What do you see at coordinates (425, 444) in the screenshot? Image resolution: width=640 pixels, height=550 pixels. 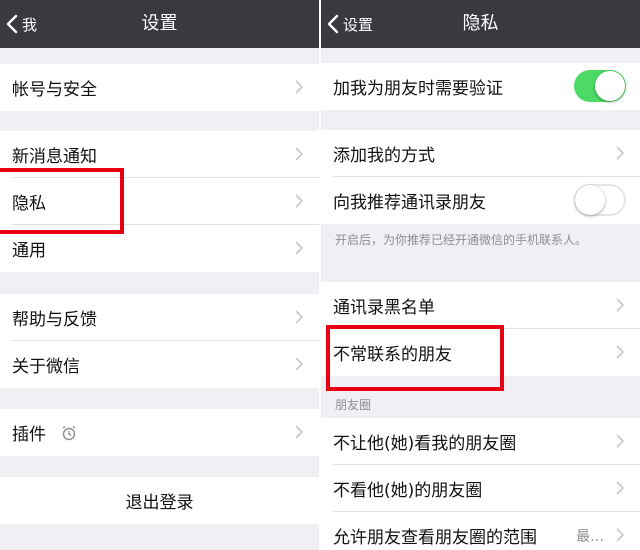 I see `item-label: 不让他(她)看我的朋友圈` at bounding box center [425, 444].